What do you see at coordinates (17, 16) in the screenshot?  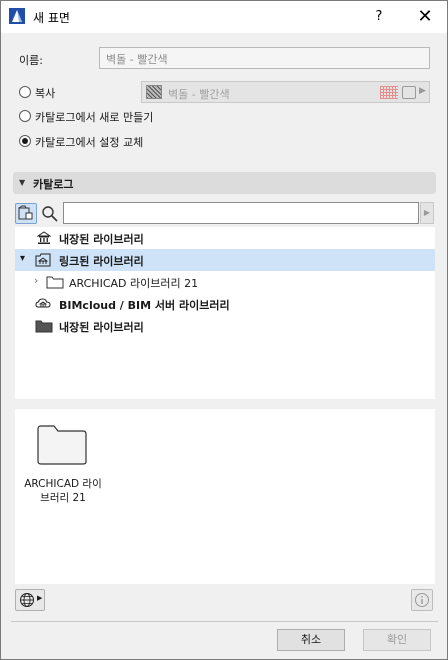 I see `archicad-app-icon` at bounding box center [17, 16].